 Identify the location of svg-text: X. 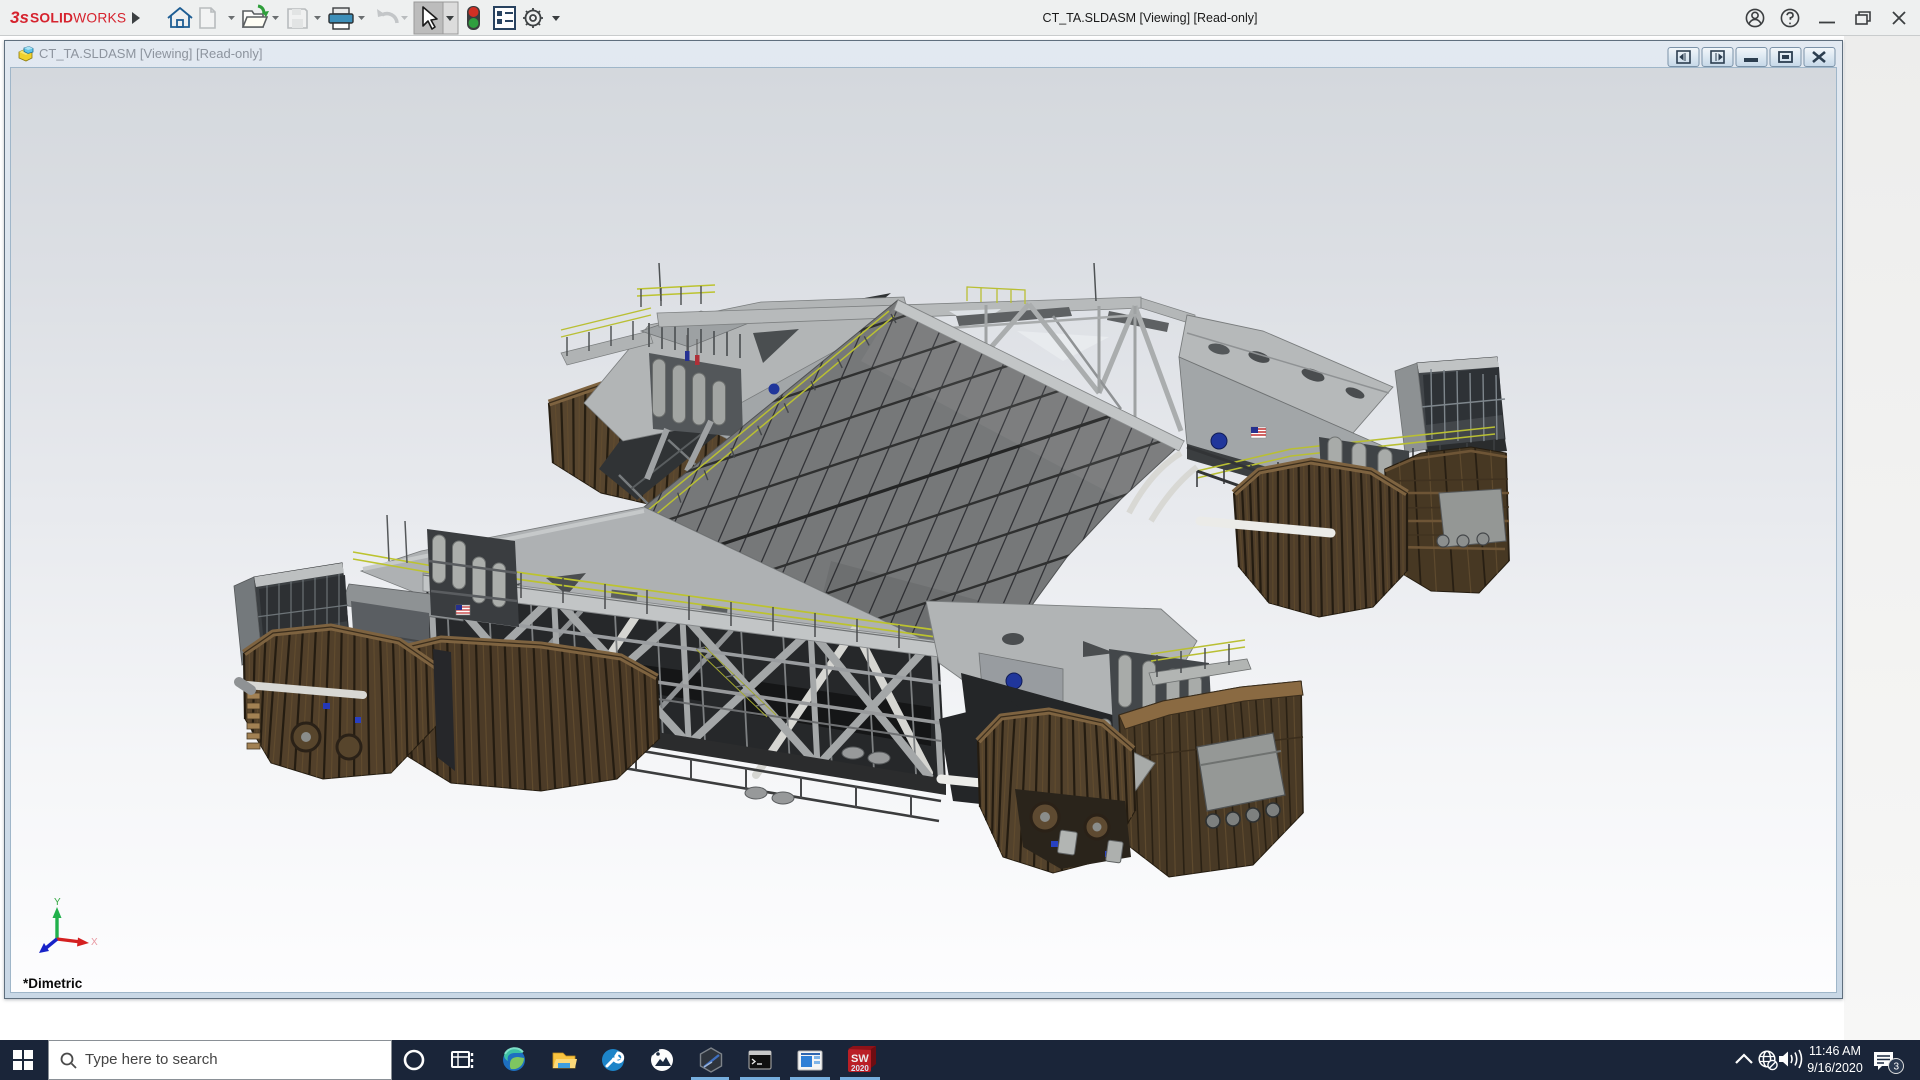
(94, 942).